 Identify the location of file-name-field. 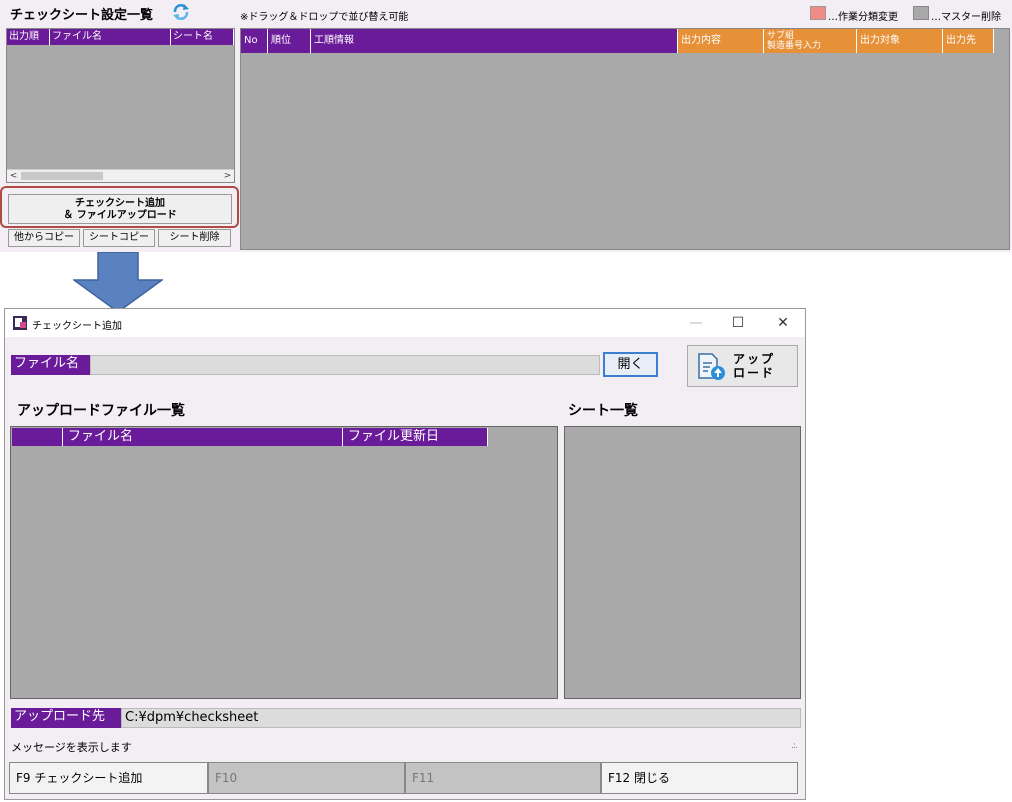
(345, 365).